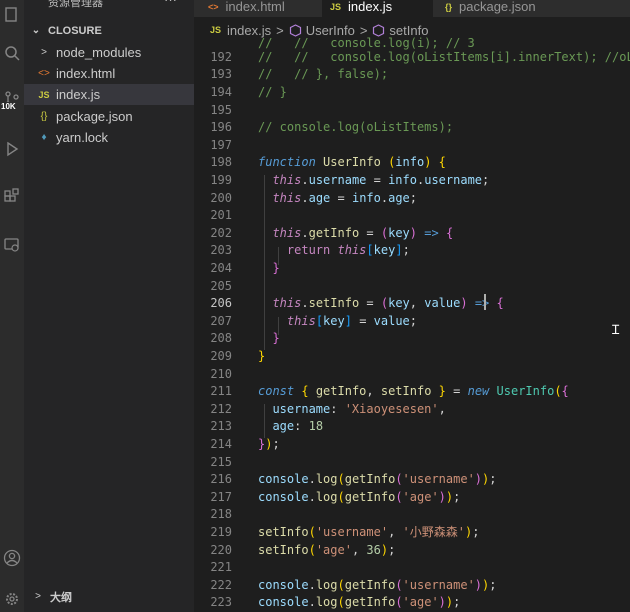 The width and height of the screenshot is (630, 612). I want to click on code-token: const, so click(276, 391).